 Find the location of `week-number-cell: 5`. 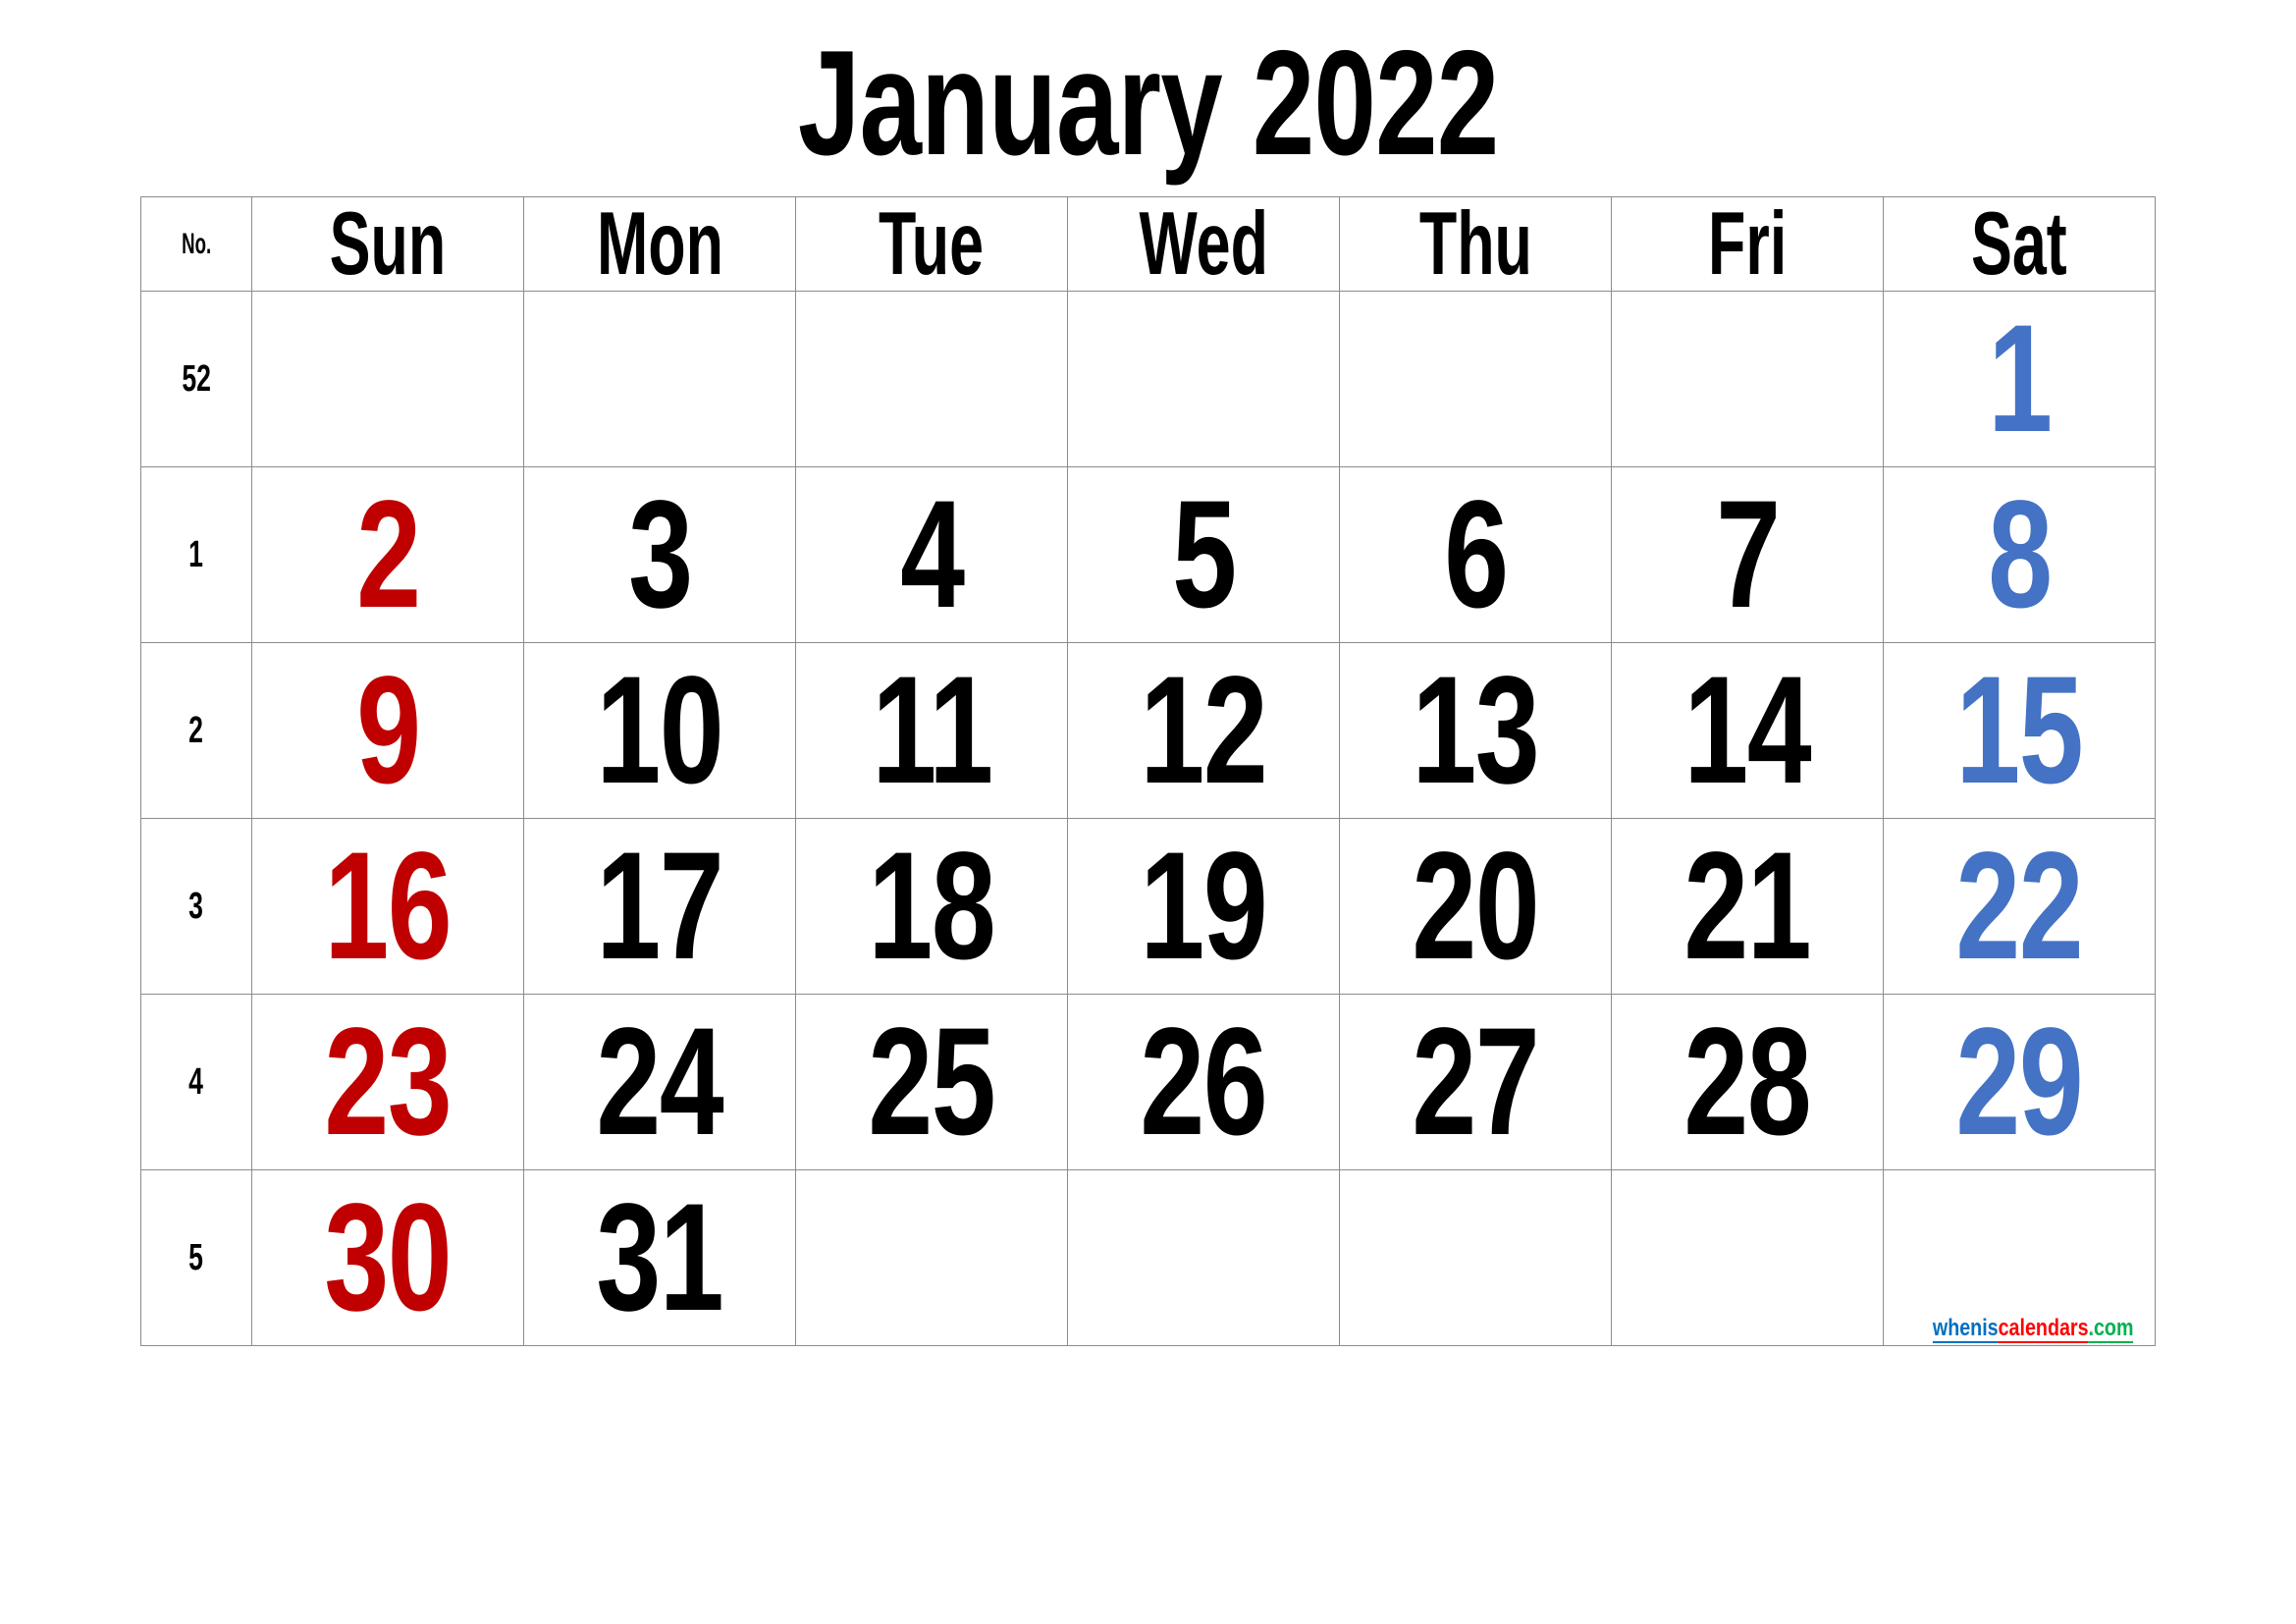

week-number-cell: 5 is located at coordinates (196, 1257).